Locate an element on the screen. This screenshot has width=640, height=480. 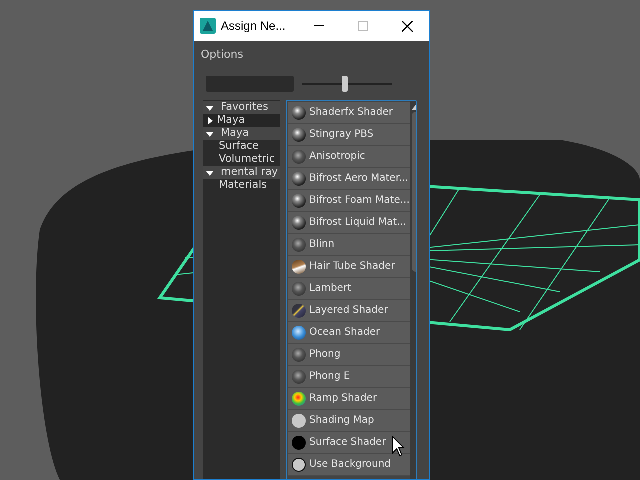
shader-list-item: Surface Shader is located at coordinates (349, 443).